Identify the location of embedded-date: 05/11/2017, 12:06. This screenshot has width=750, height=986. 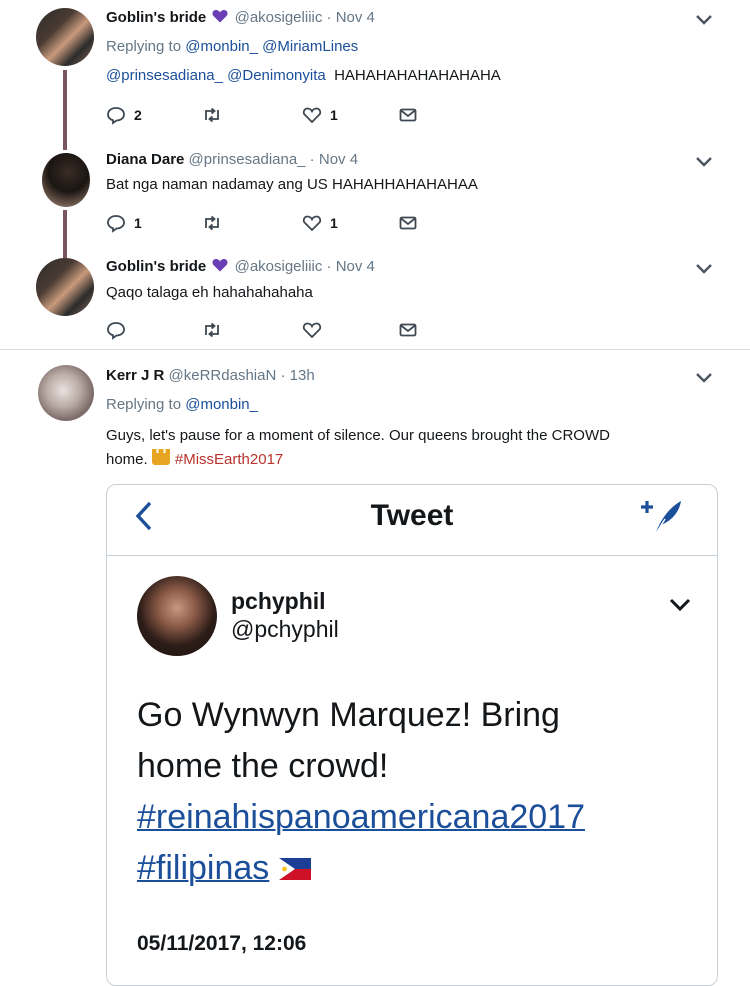
(222, 943).